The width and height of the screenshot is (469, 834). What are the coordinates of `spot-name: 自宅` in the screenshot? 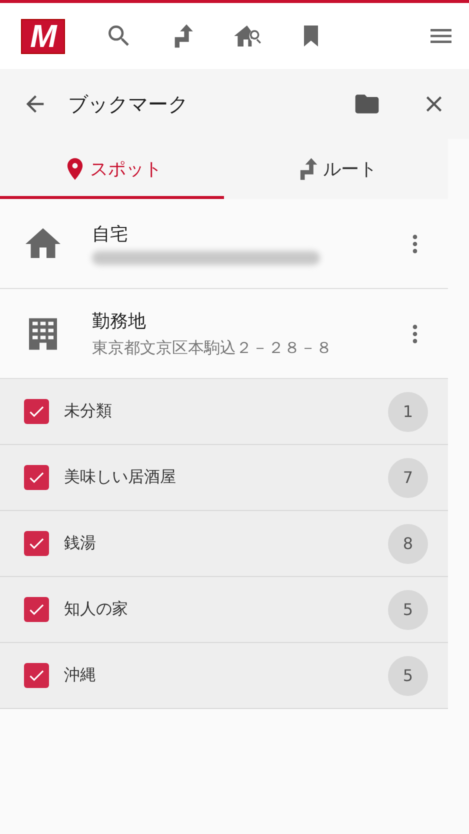 It's located at (110, 234).